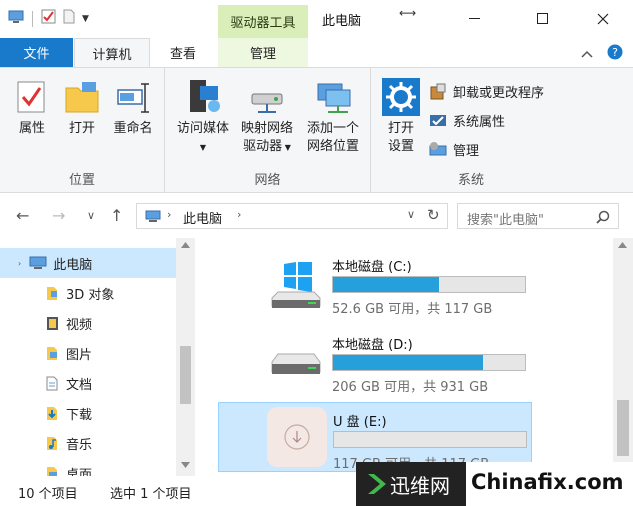 This screenshot has width=633, height=506. Describe the element at coordinates (470, 180) in the screenshot. I see `system-group-label: 系统` at that location.